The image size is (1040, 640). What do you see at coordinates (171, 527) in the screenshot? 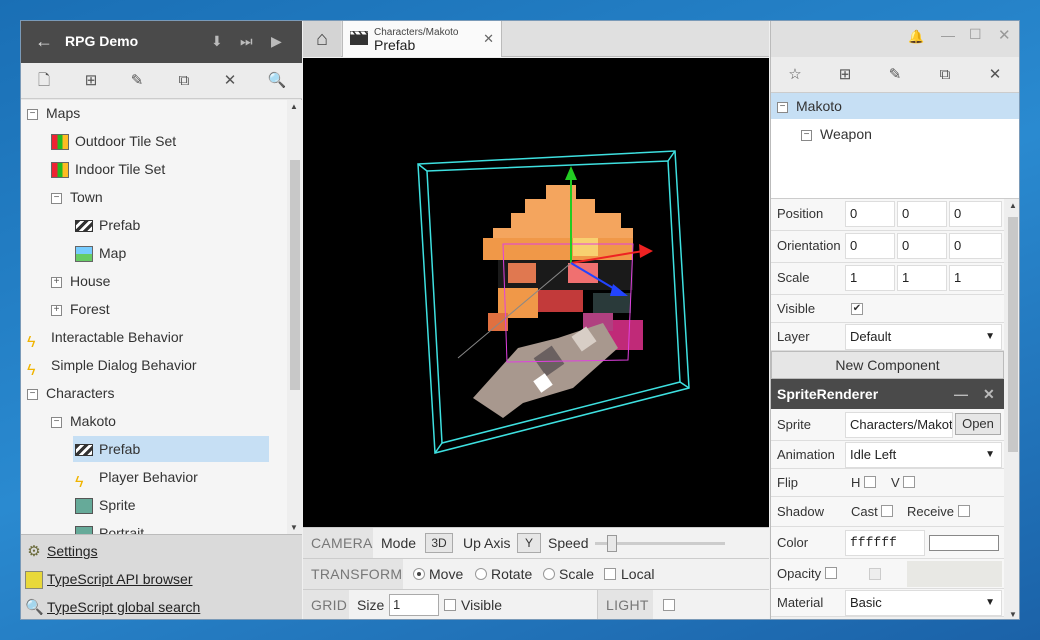
I see `tree-item: Portrait` at bounding box center [171, 527].